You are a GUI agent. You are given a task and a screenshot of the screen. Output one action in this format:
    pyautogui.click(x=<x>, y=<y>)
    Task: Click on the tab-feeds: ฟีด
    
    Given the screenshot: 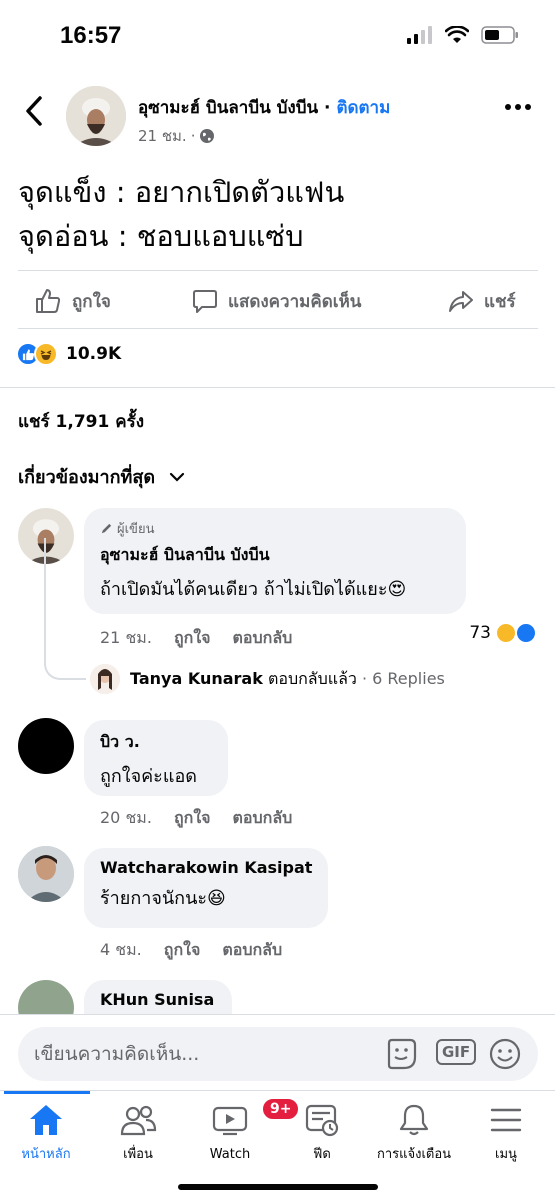 What is the action you would take?
    pyautogui.click(x=322, y=1133)
    